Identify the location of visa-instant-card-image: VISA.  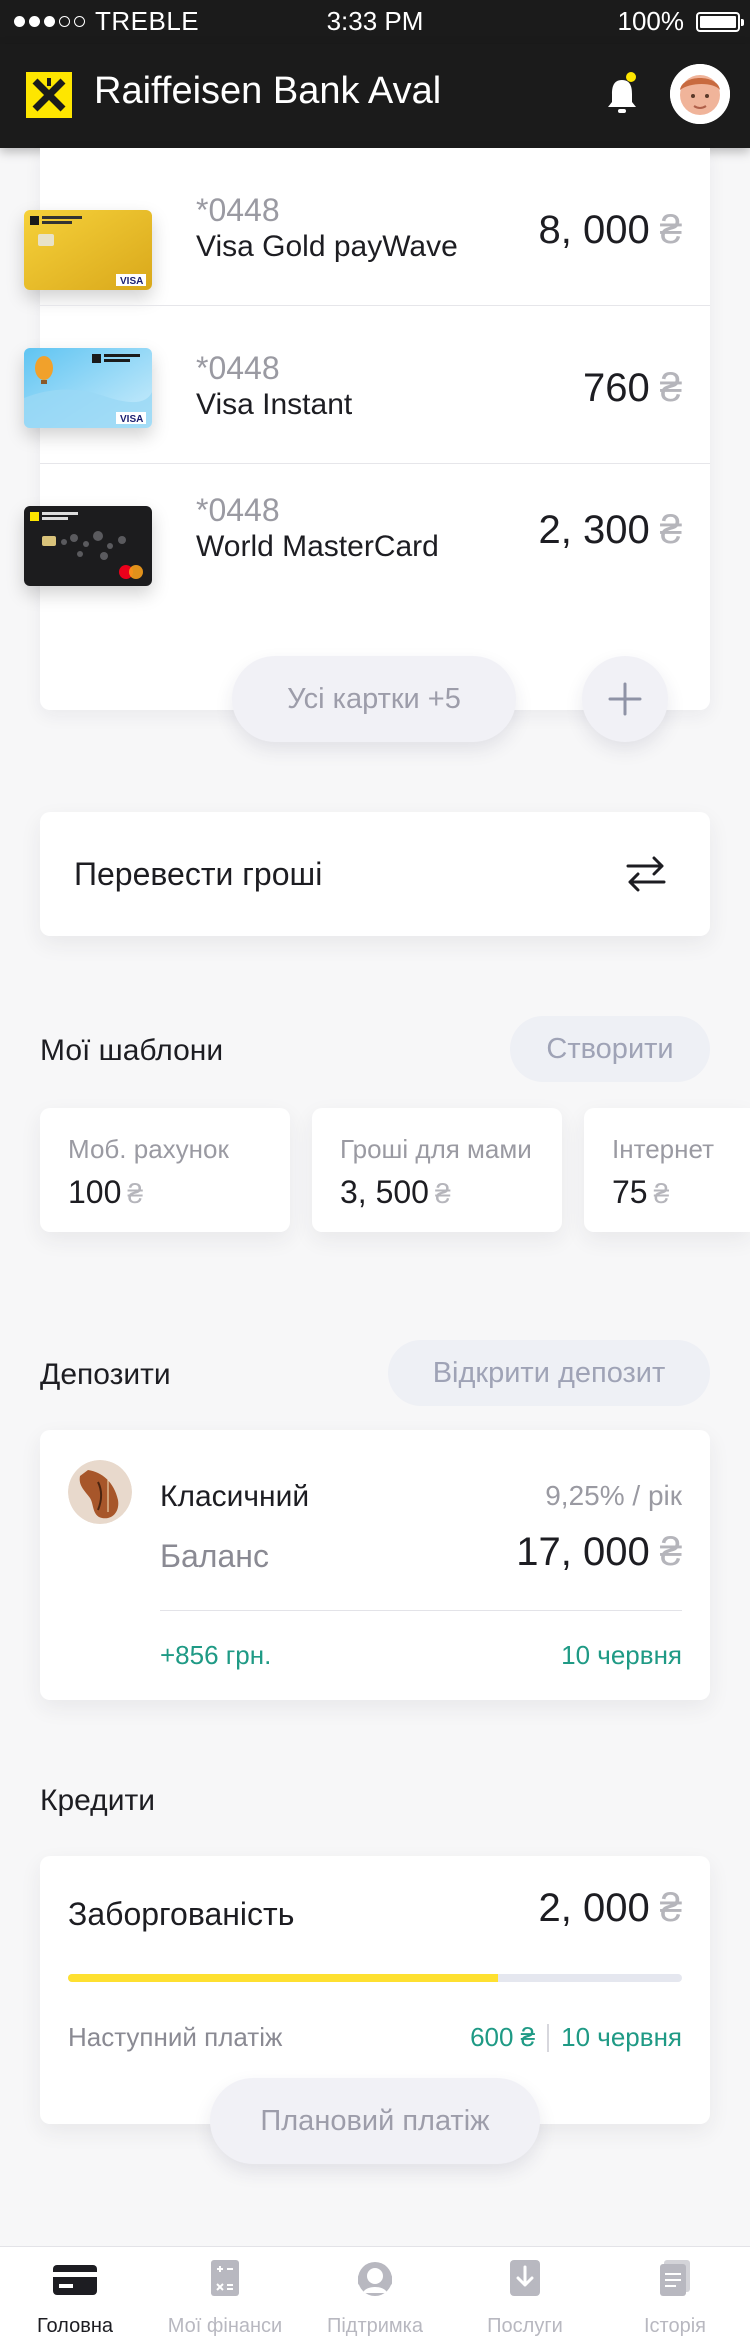
(88, 388).